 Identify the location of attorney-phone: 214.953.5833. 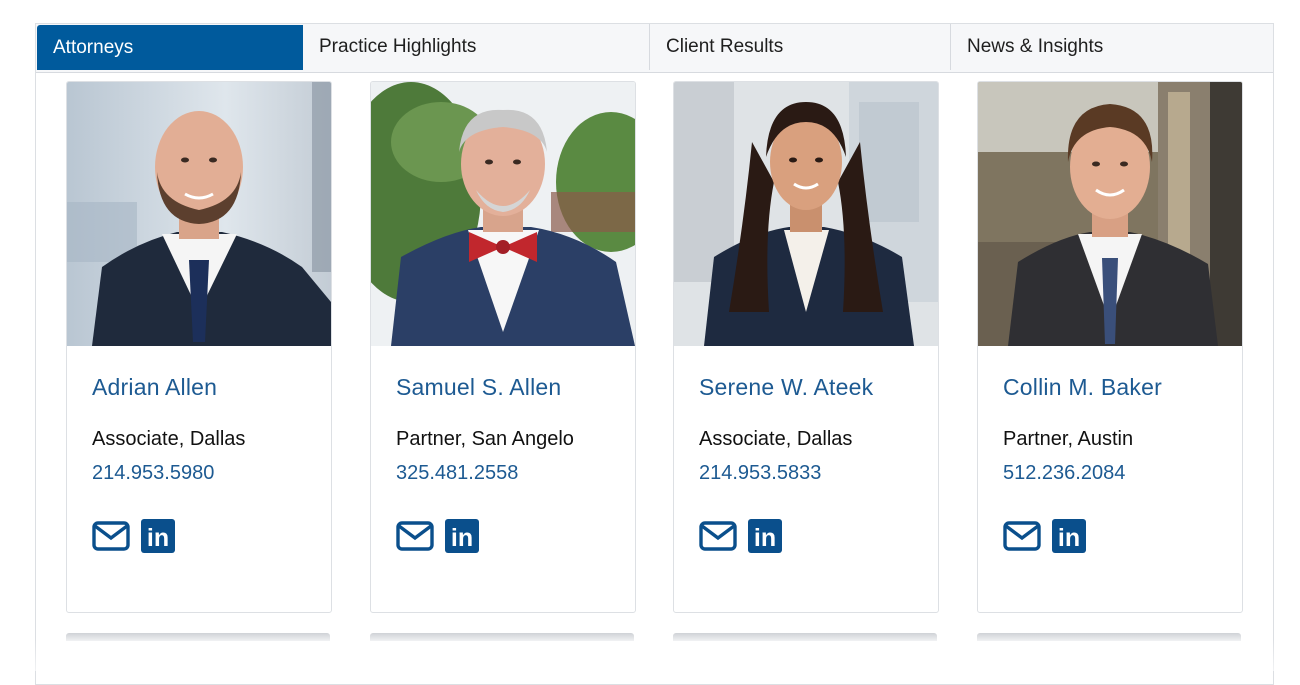
(760, 473).